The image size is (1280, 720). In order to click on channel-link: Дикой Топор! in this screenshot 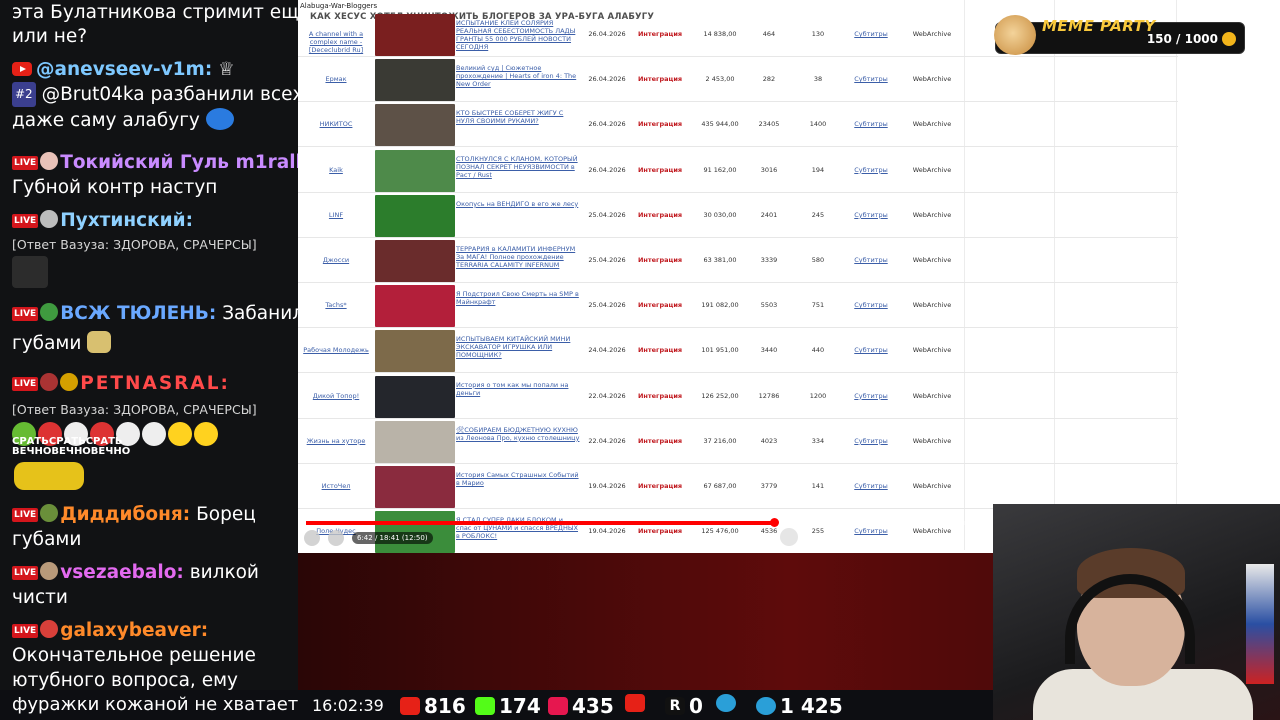, I will do `click(336, 396)`.